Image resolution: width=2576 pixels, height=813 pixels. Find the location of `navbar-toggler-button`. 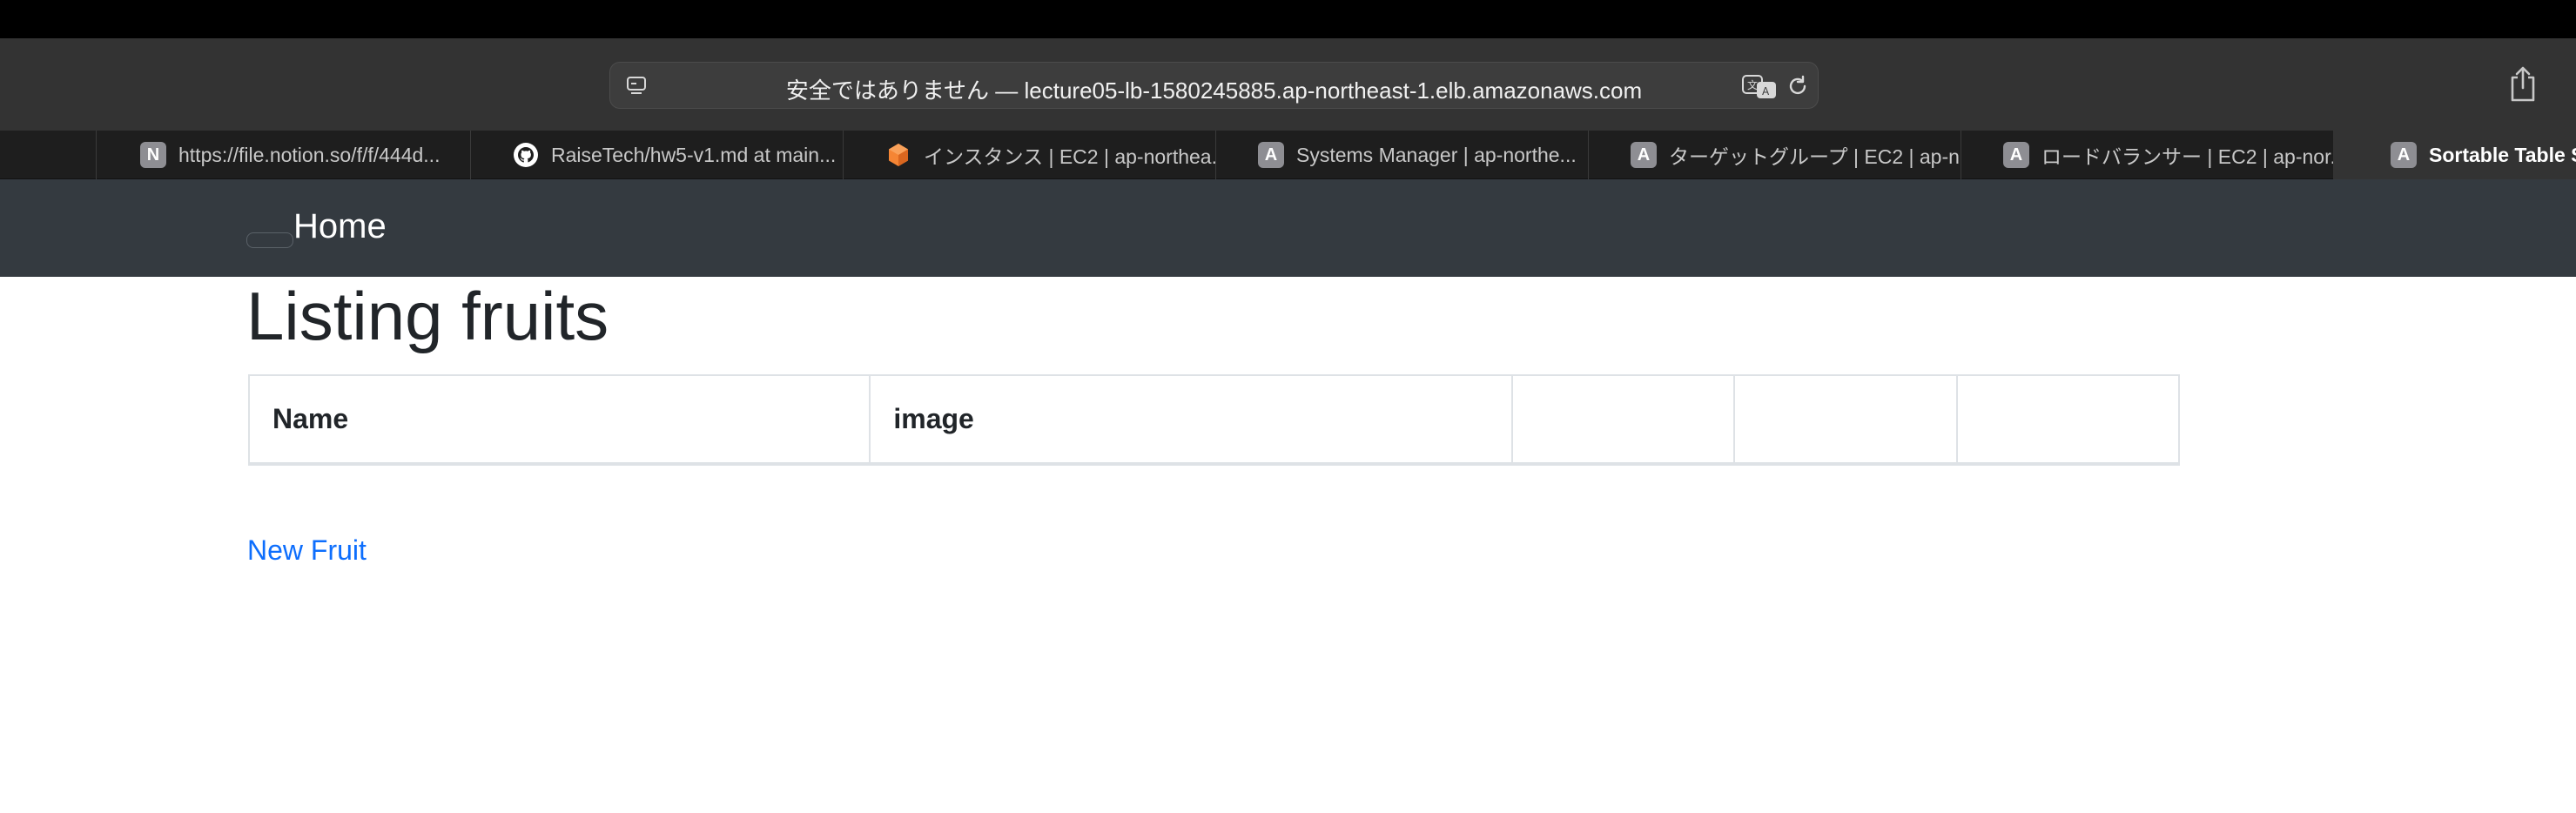

navbar-toggler-button is located at coordinates (269, 240).